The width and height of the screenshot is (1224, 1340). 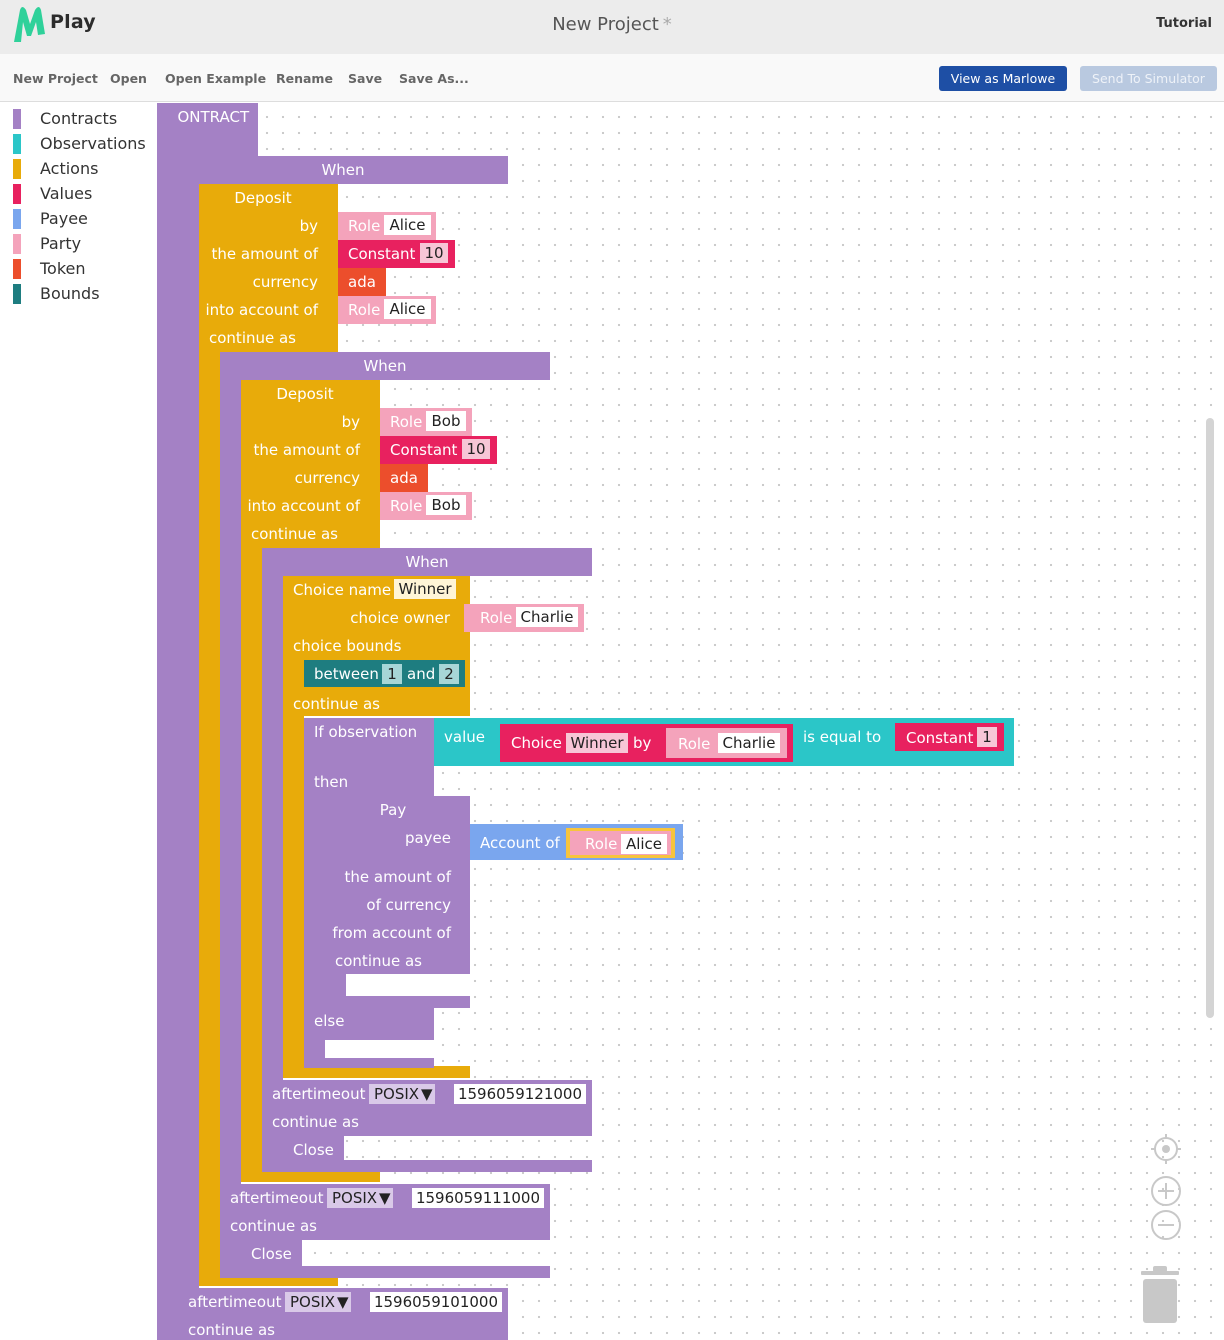 I want to click on after-label-2: after, so click(x=248, y=1198).